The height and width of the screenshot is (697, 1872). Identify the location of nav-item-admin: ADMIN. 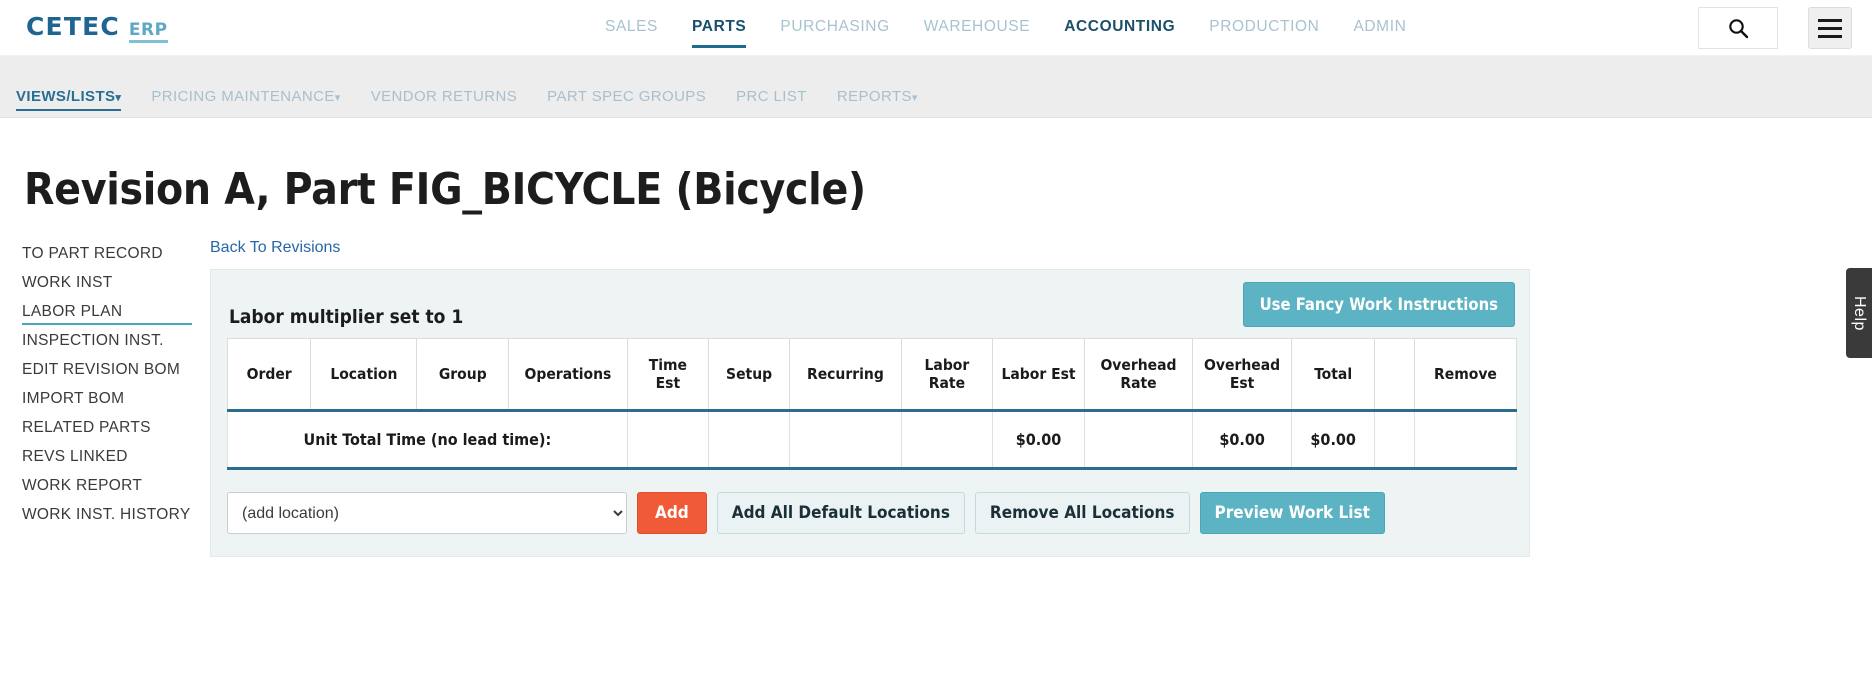
(1379, 28).